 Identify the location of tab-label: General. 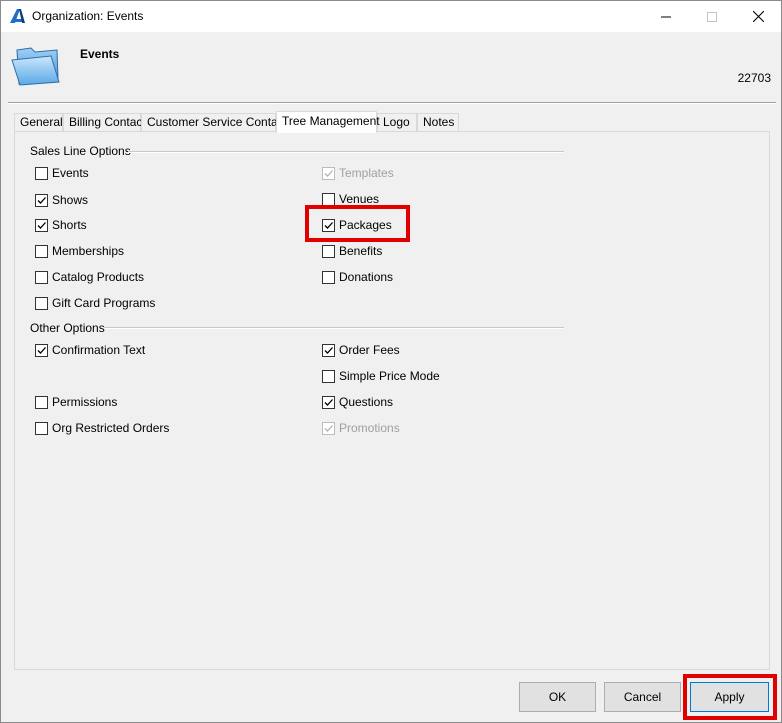
(41, 122).